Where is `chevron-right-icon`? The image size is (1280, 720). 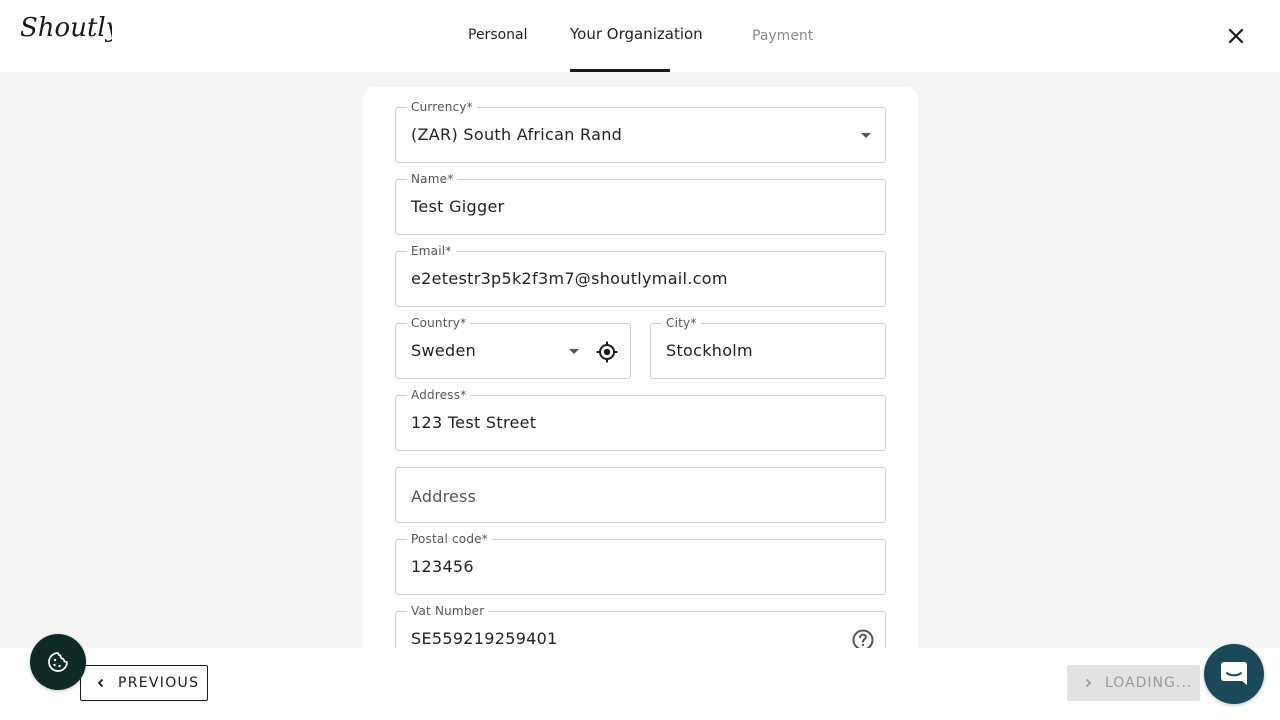
chevron-right-icon is located at coordinates (1088, 683).